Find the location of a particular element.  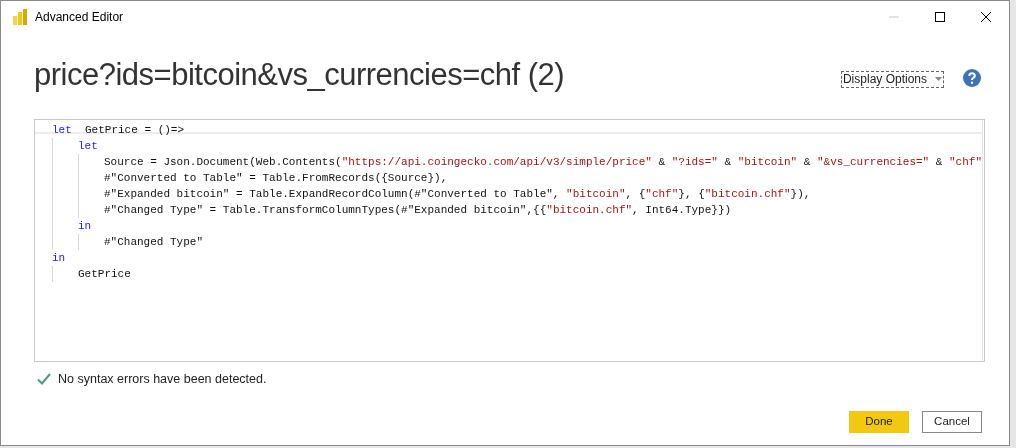

display-options-dropdown: Display Options is located at coordinates (892, 79).